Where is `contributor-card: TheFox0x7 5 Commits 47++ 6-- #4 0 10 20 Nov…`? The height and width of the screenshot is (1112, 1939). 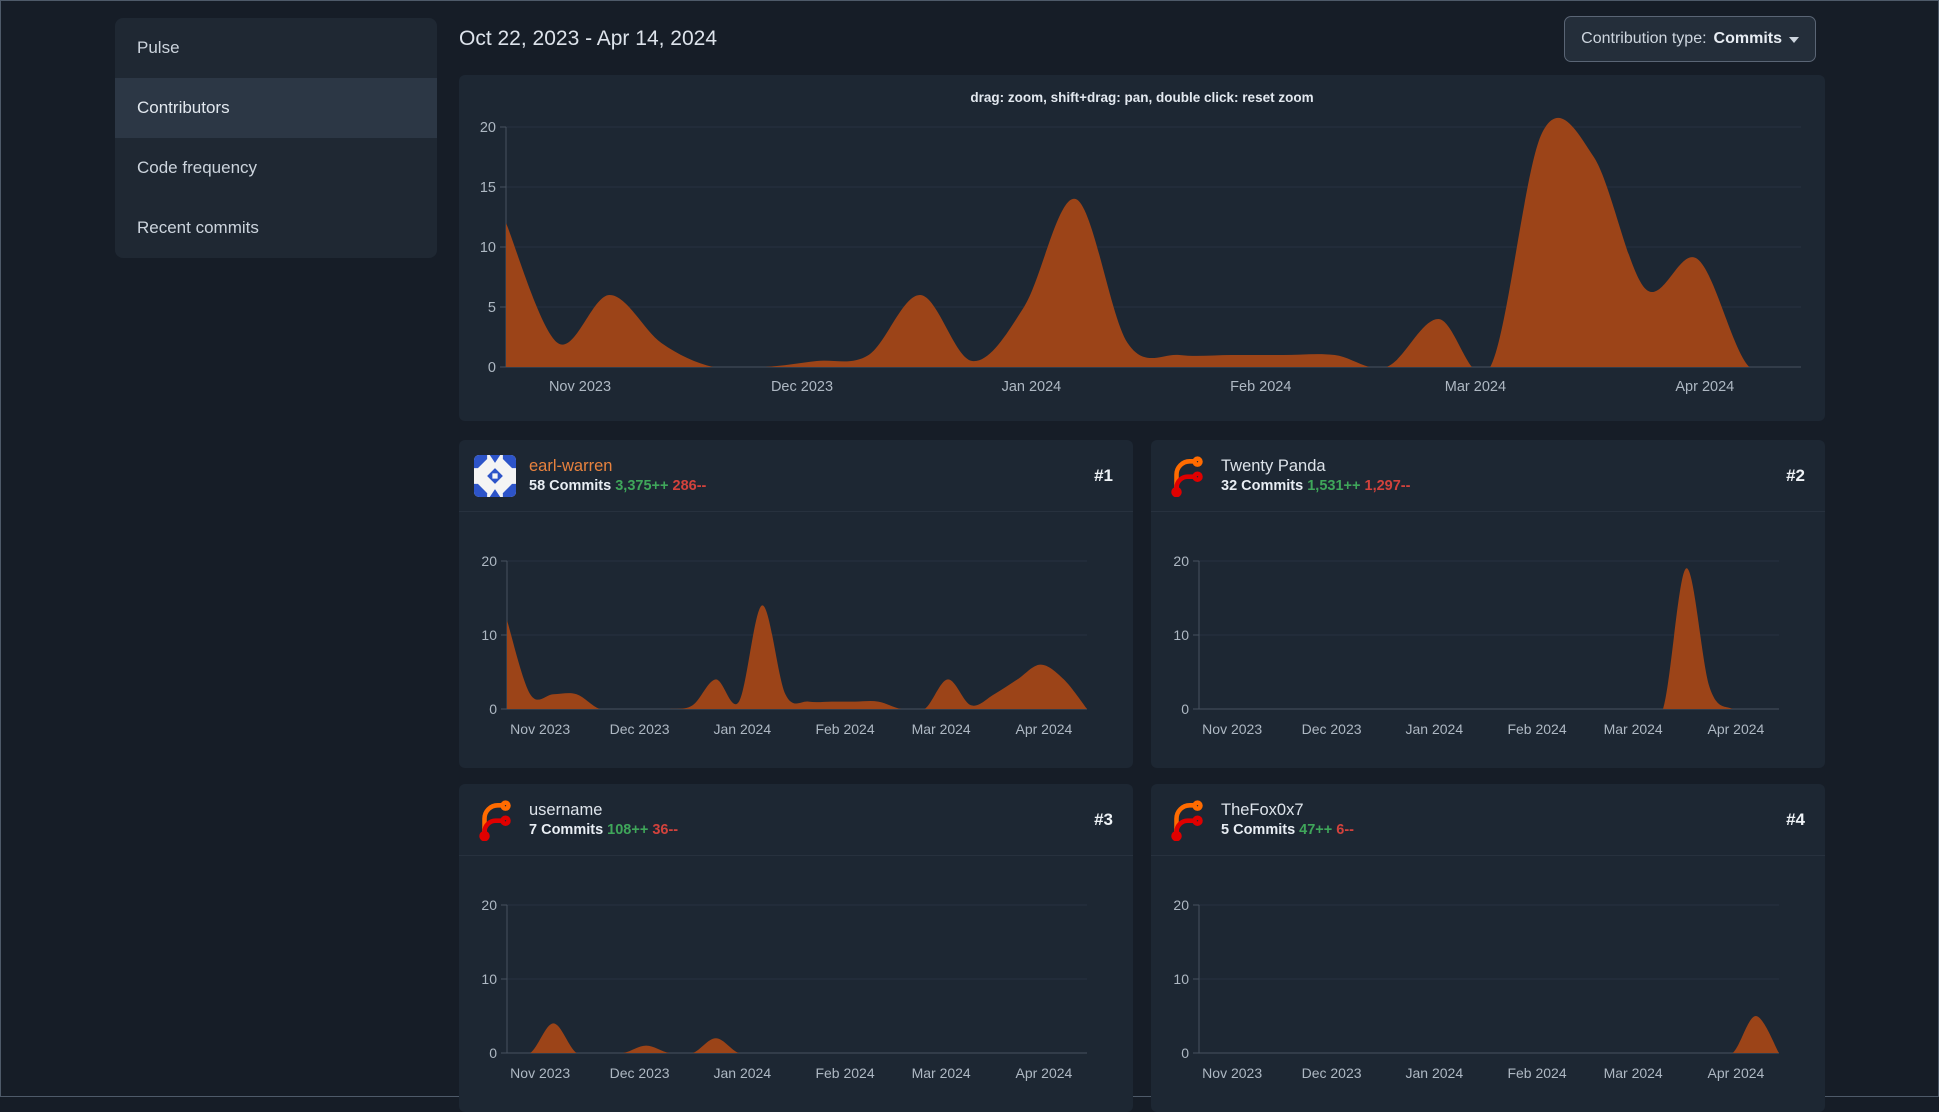
contributor-card: TheFox0x7 5 Commits 47++ 6-- #4 0 10 20 Nov… is located at coordinates (1488, 948).